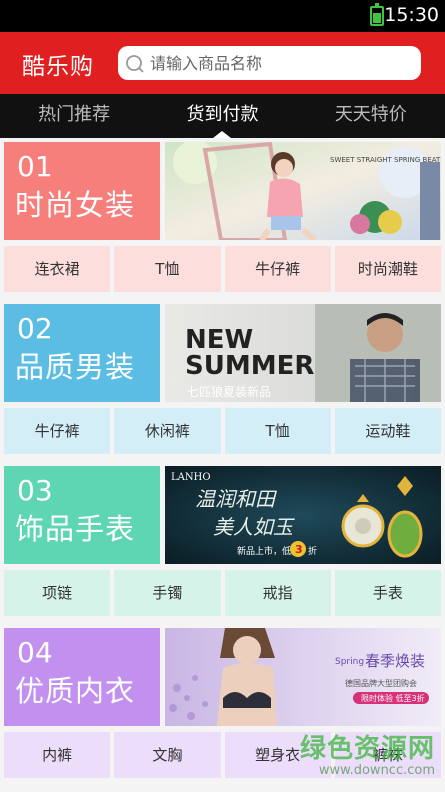 The width and height of the screenshot is (445, 792). I want to click on banner-underwear-image: Spring 春季焕装 德国品牌大型团购会 限时体验 低至3折, so click(303, 677).